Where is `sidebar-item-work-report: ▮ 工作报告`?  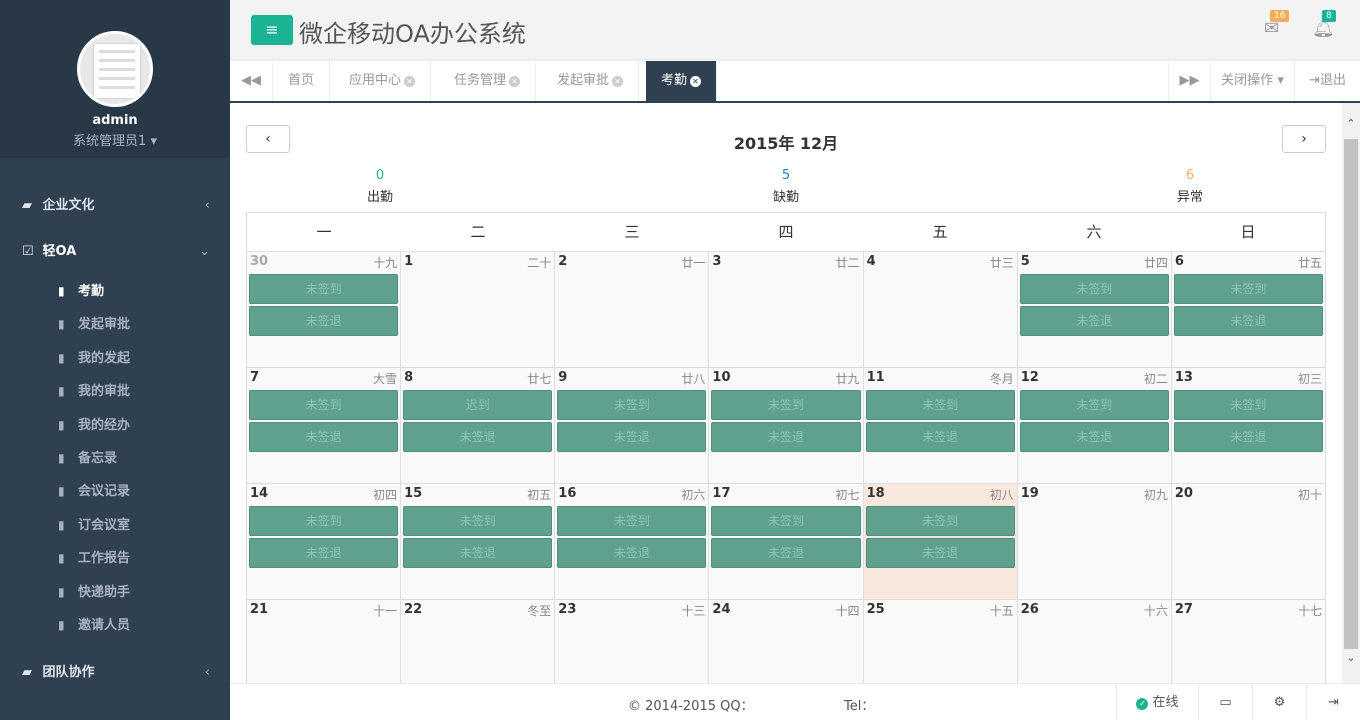 sidebar-item-work-report: ▮ 工作报告 is located at coordinates (115, 558).